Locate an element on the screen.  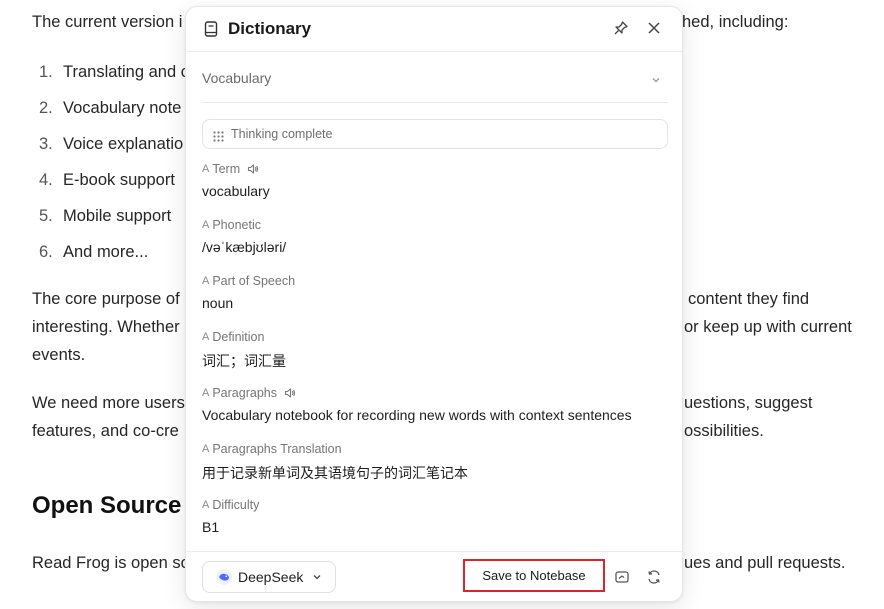
template-select-value: Vocabulary is located at coordinates (237, 78).